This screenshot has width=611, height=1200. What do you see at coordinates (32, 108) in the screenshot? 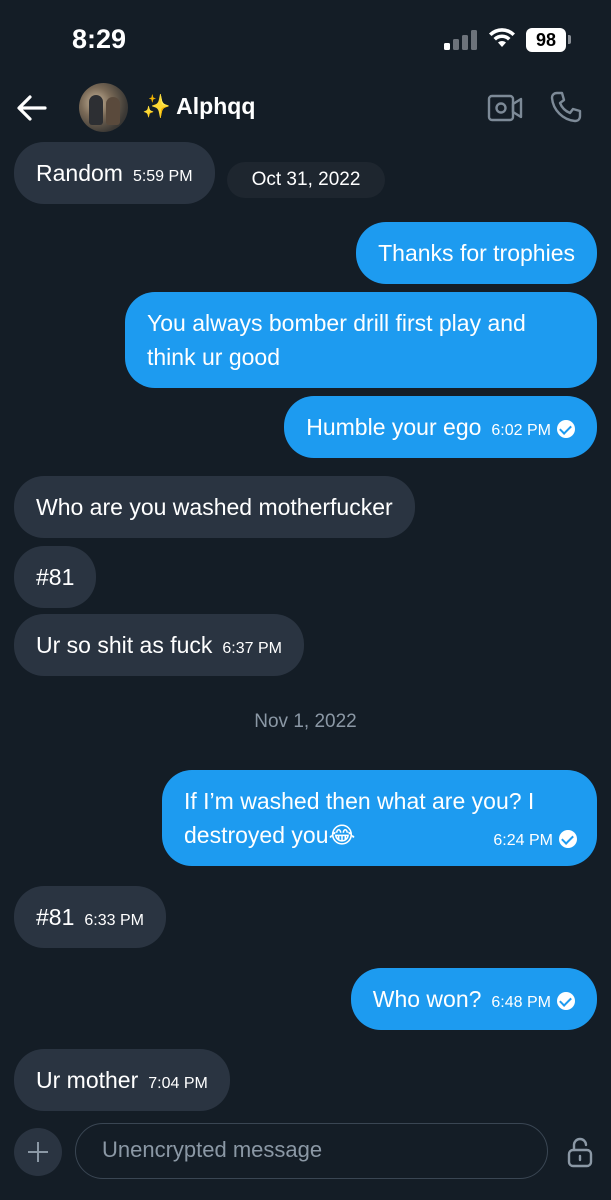
I see `back-arrow-icon` at bounding box center [32, 108].